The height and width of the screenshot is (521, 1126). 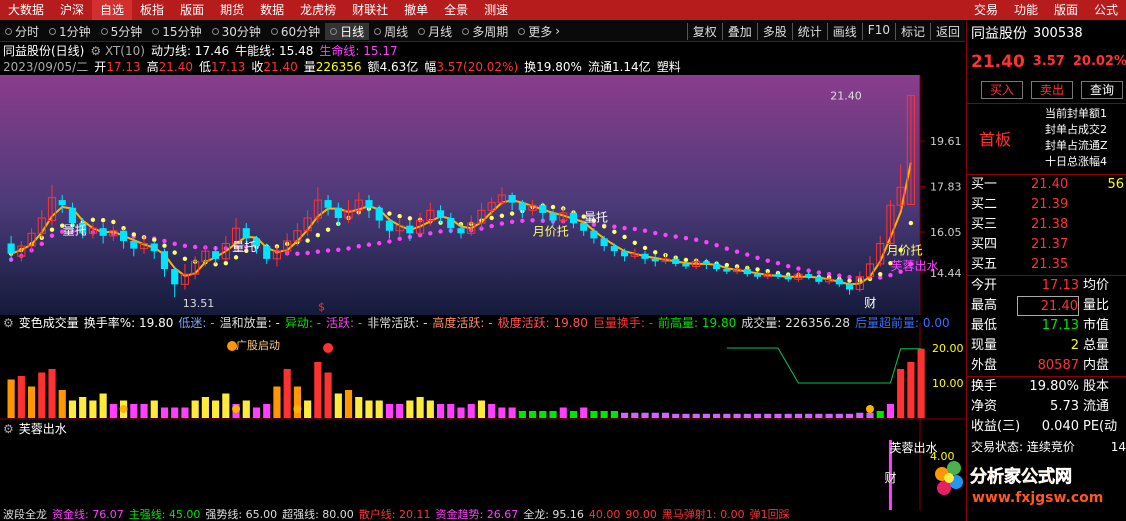 I want to click on top-menu-item: 撤单, so click(x=416, y=10).